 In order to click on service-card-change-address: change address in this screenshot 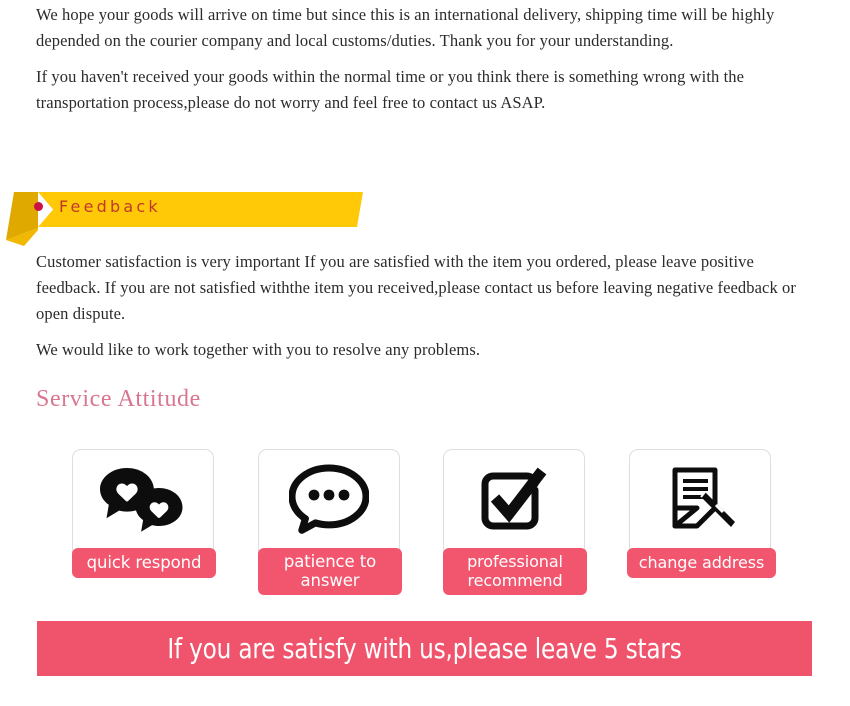, I will do `click(701, 513)`.